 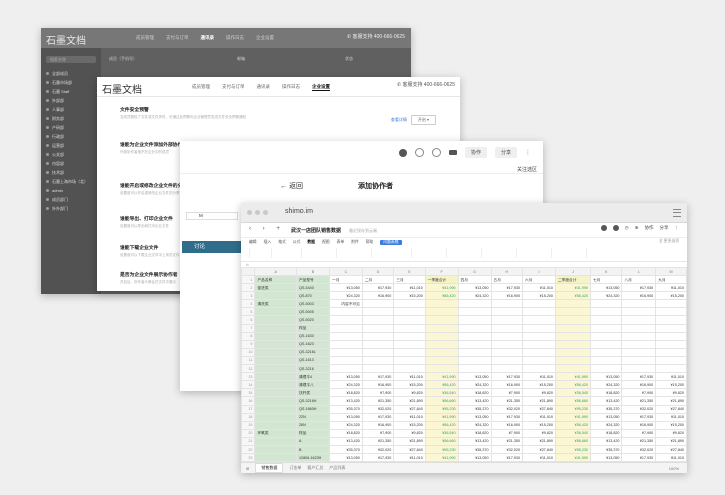 I want to click on row-number: 23, so click(x=248, y=458).